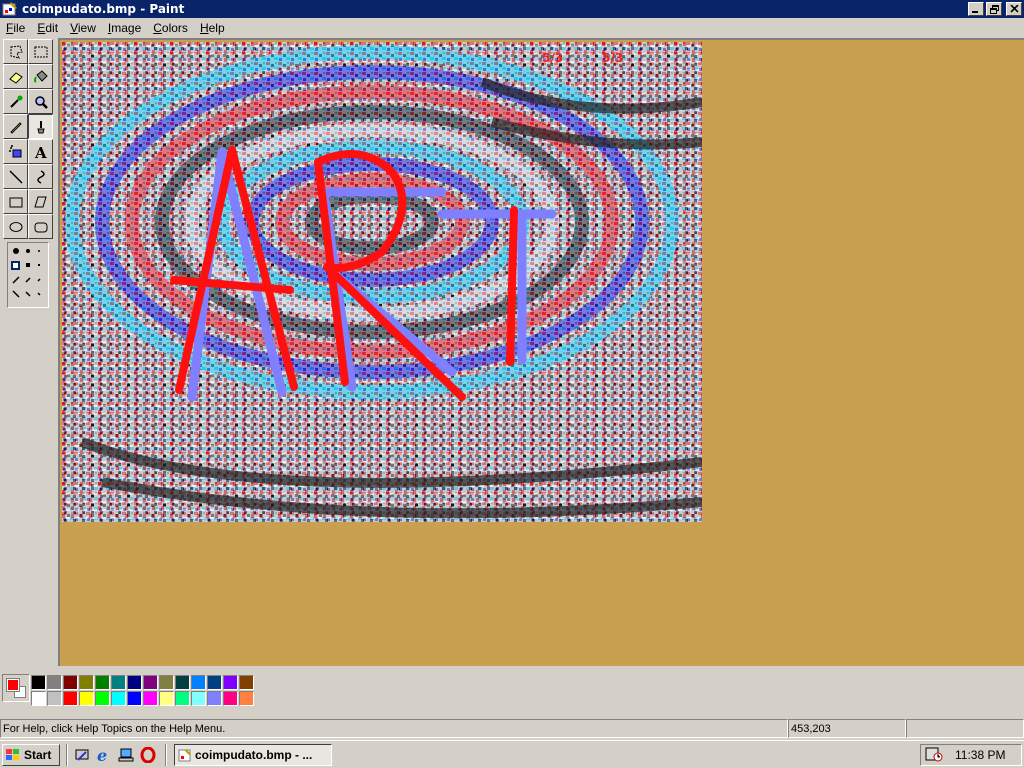  I want to click on status-coordinates: 453,203, so click(847, 728).